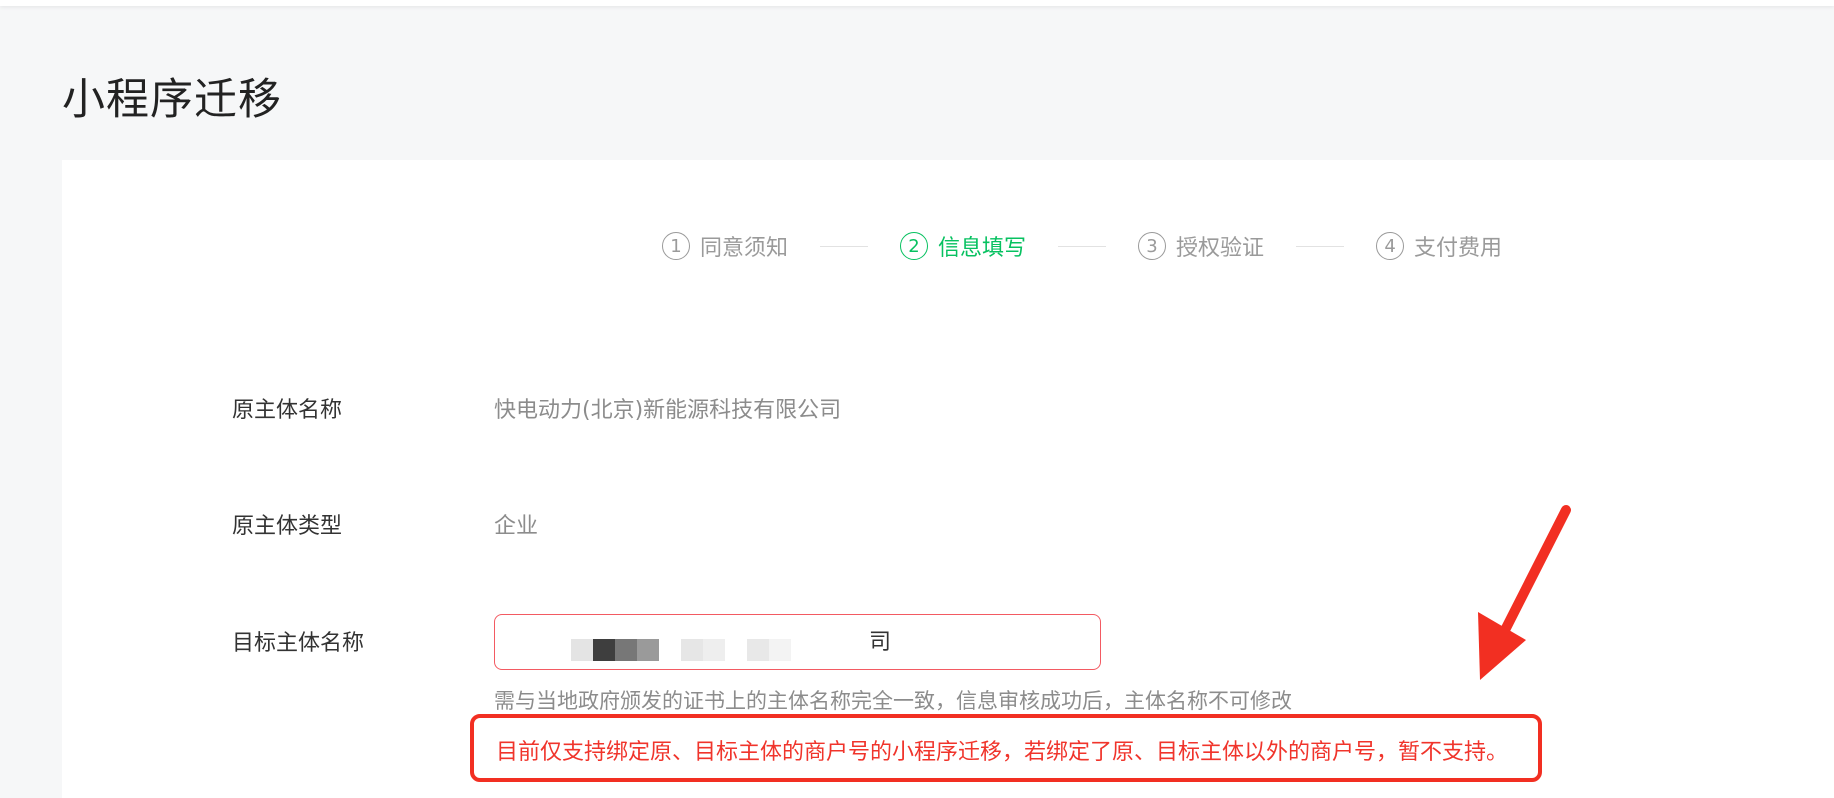  Describe the element at coordinates (287, 410) in the screenshot. I see `original-name-label: 原主体名称` at that location.